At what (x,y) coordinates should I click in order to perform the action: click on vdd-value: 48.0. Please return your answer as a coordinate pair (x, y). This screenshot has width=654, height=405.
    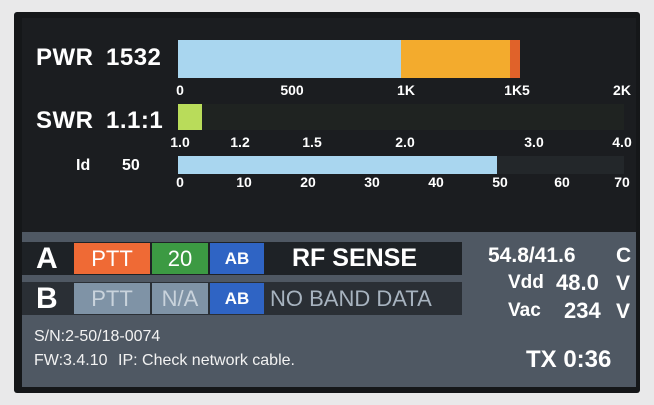
    Looking at the image, I should click on (577, 282).